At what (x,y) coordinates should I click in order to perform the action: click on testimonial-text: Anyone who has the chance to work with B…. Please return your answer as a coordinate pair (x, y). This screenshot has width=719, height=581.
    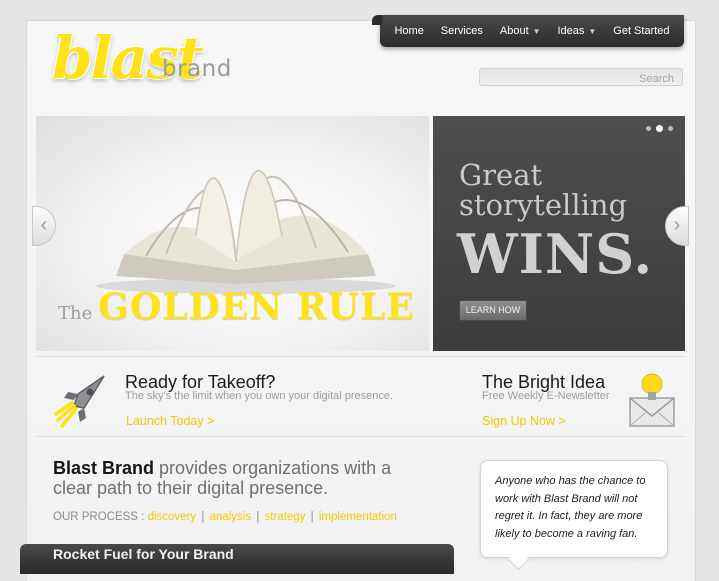
    Looking at the image, I should click on (570, 507).